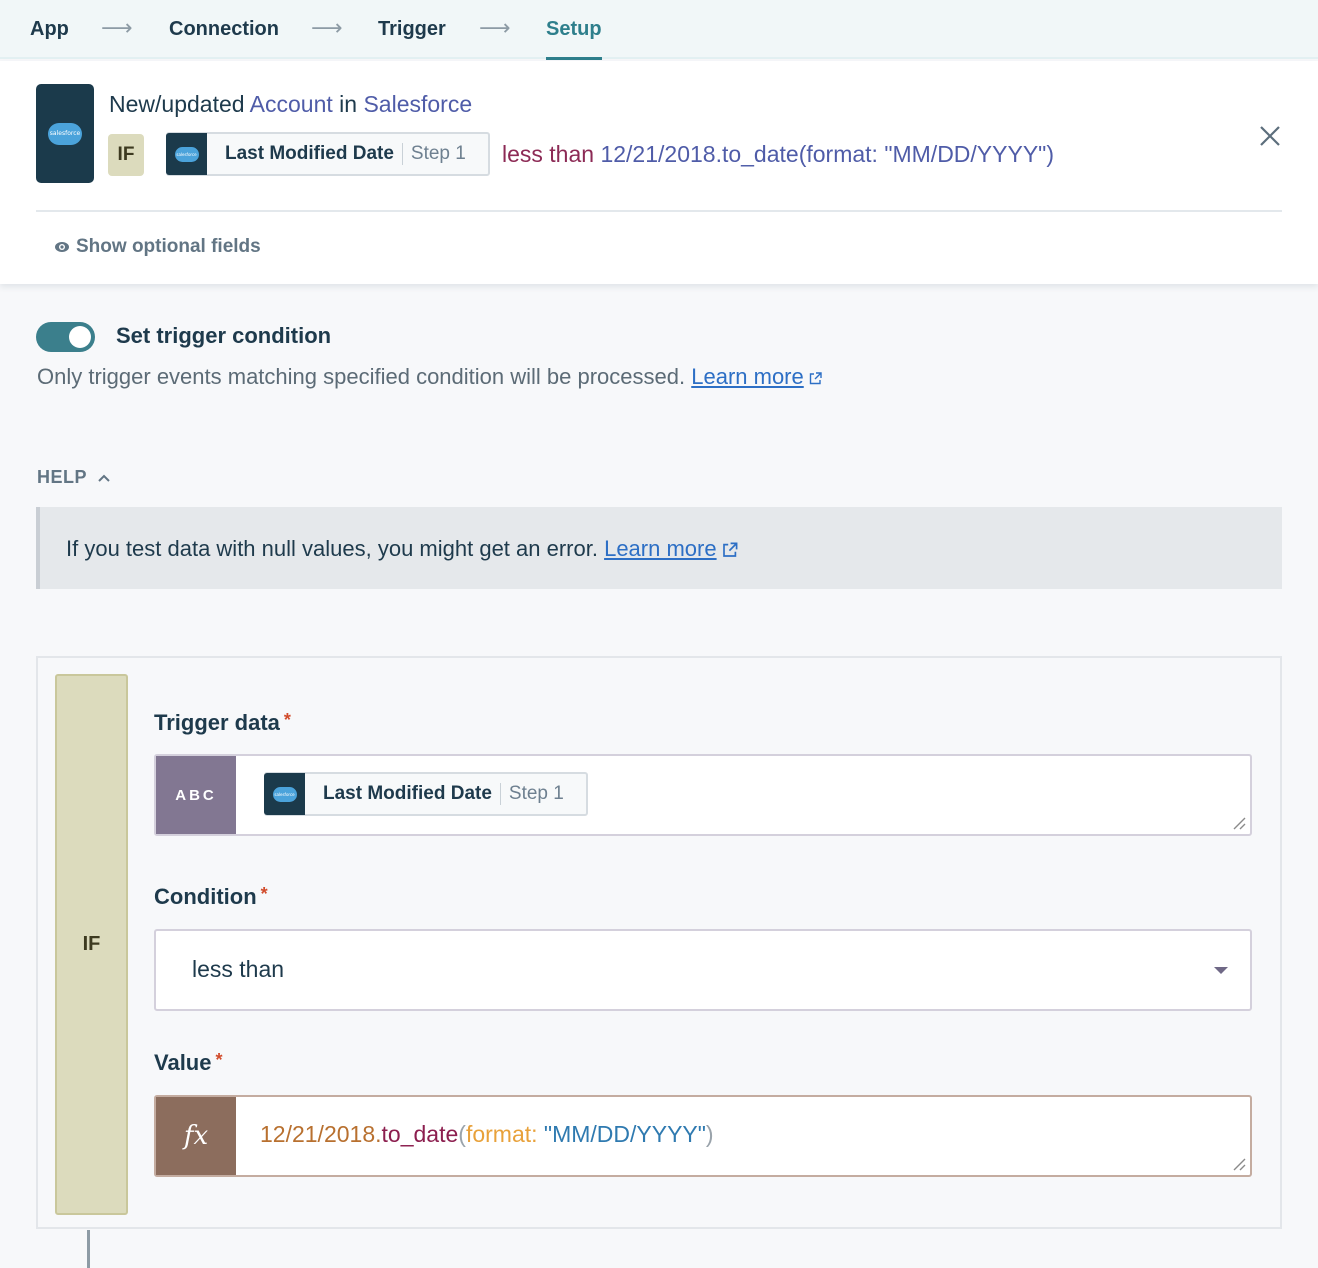 This screenshot has height=1268, width=1318. Describe the element at coordinates (196, 1136) in the screenshot. I see `formula-mode-tag: fx` at that location.